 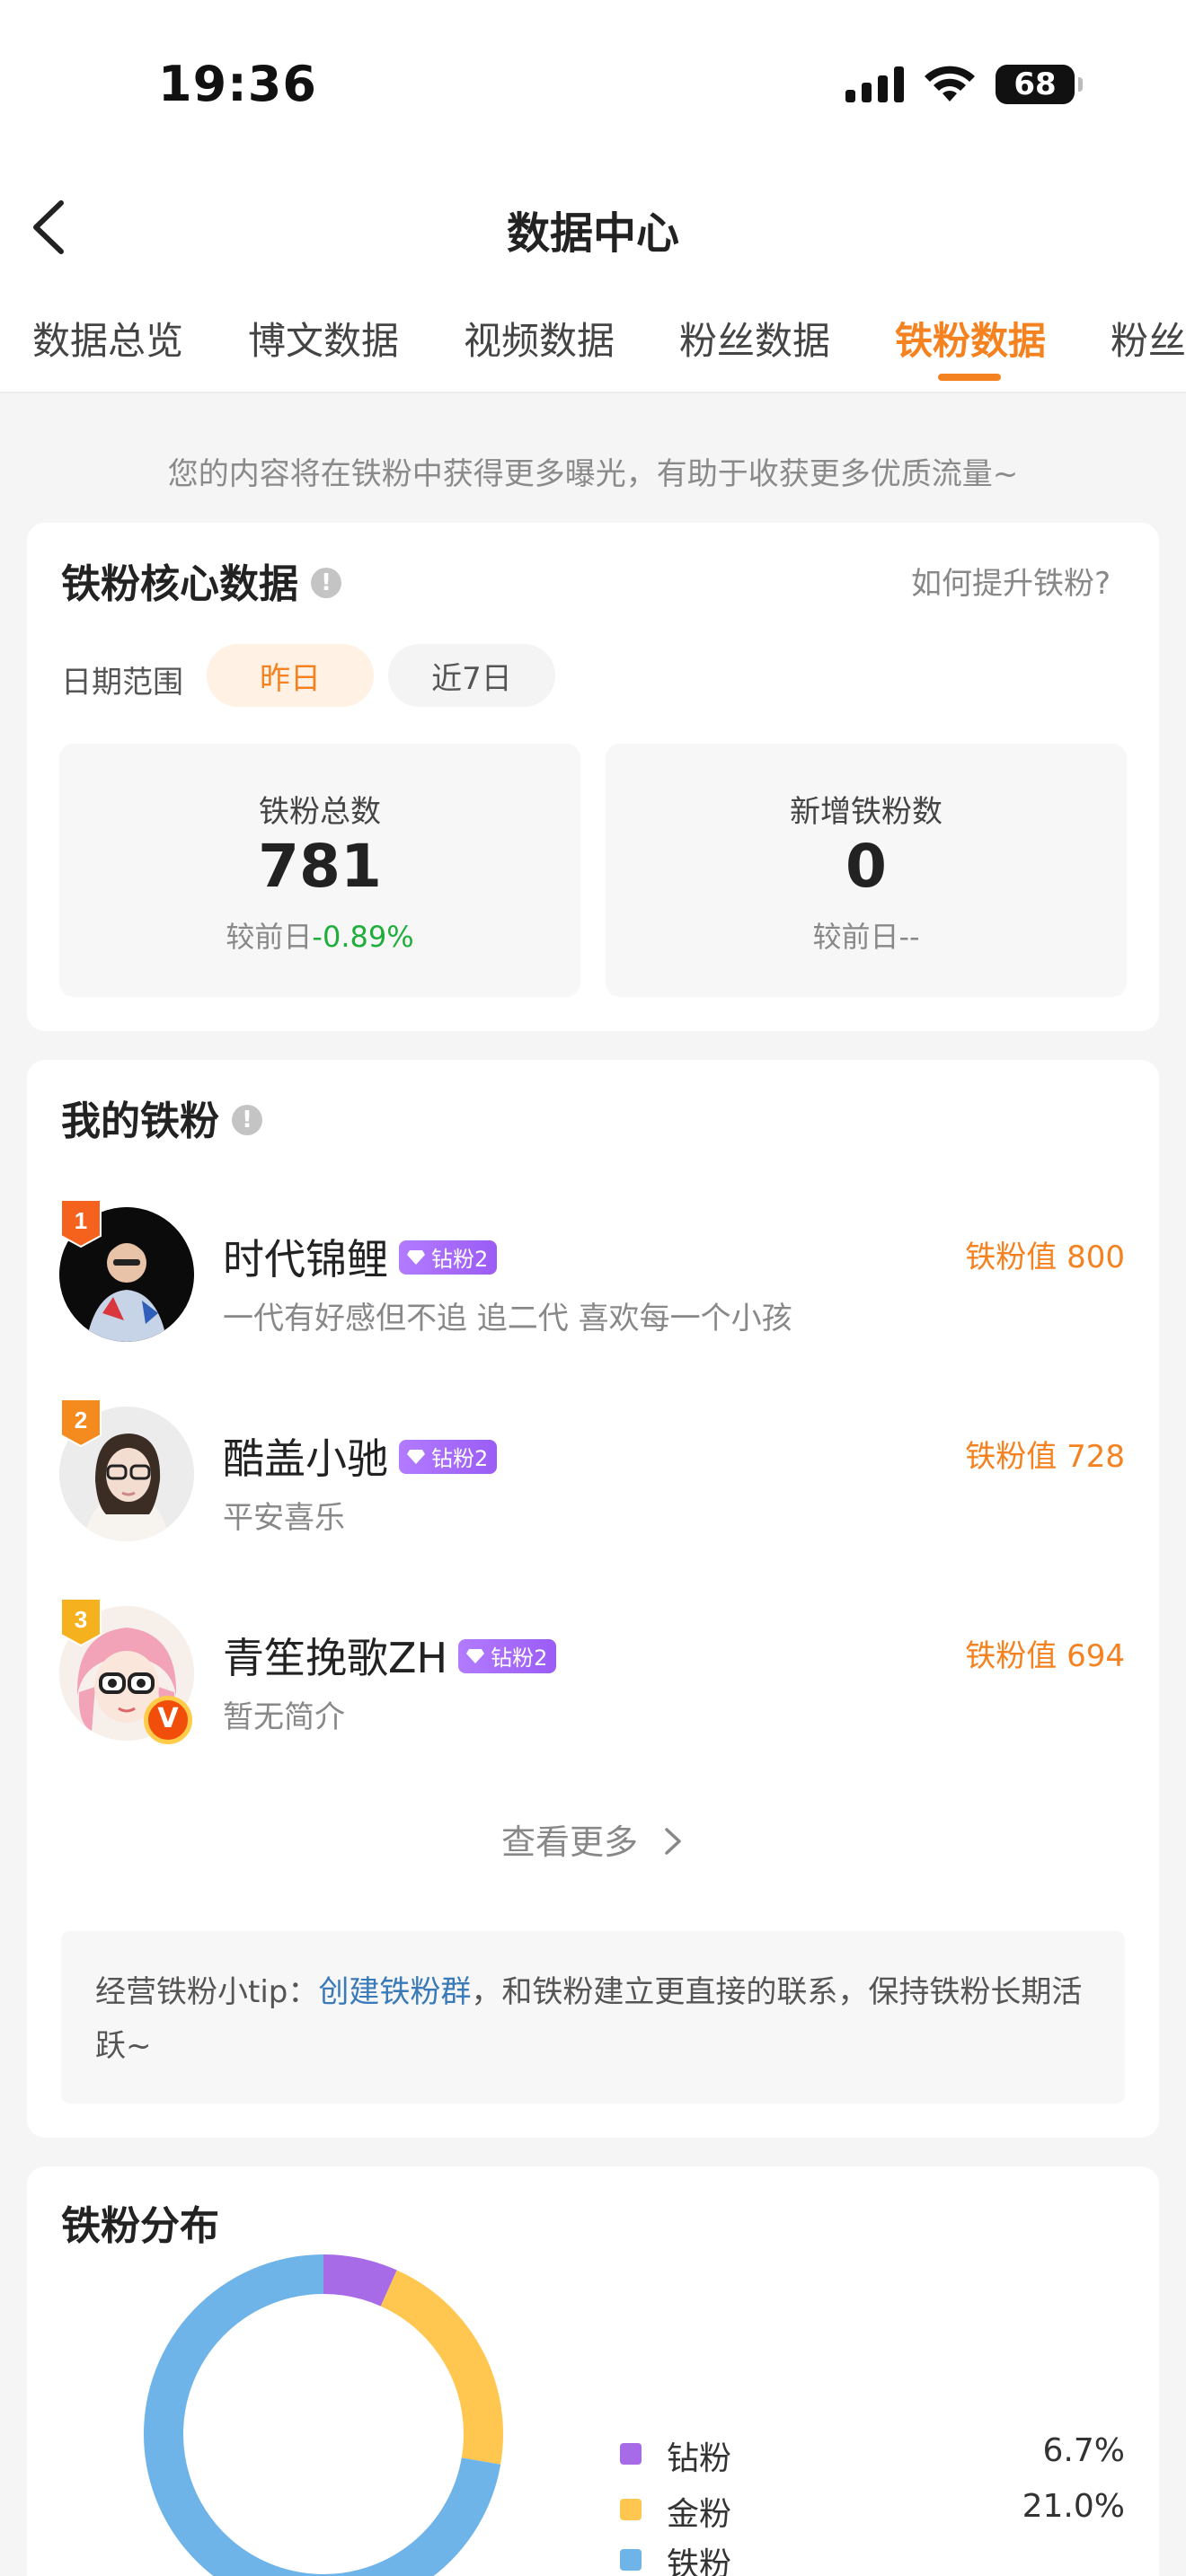 I want to click on fan-name: 青笙挽歌ZH, so click(x=335, y=1658).